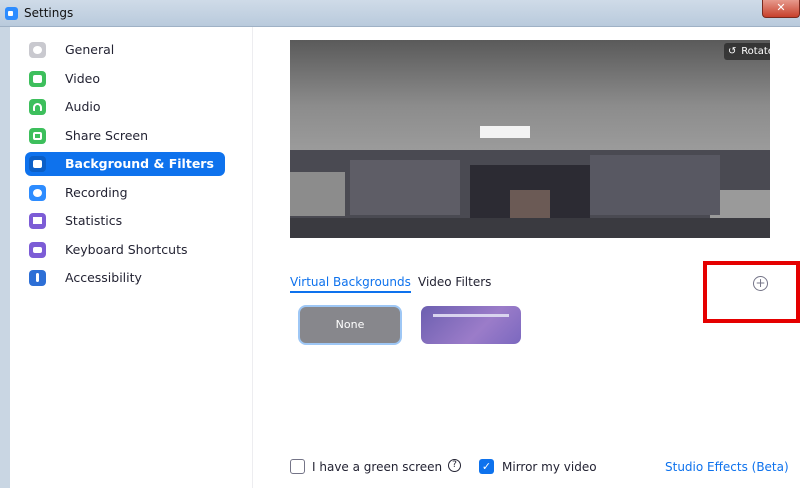 The width and height of the screenshot is (800, 488). I want to click on sidebar-item-share-screen: Share Screen, so click(125, 136).